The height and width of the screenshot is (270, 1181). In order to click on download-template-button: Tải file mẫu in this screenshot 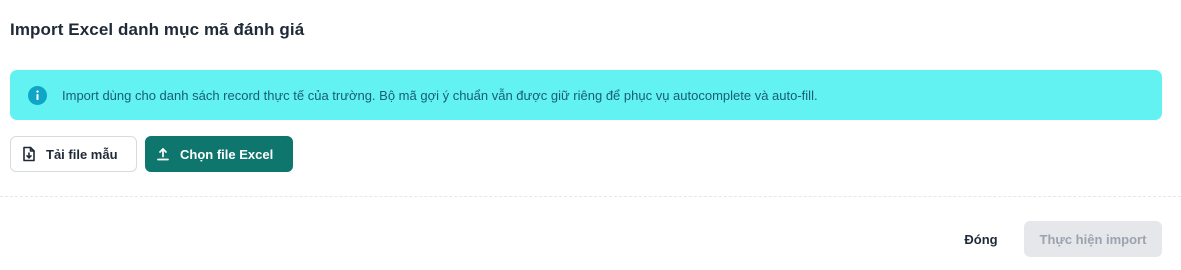, I will do `click(73, 154)`.